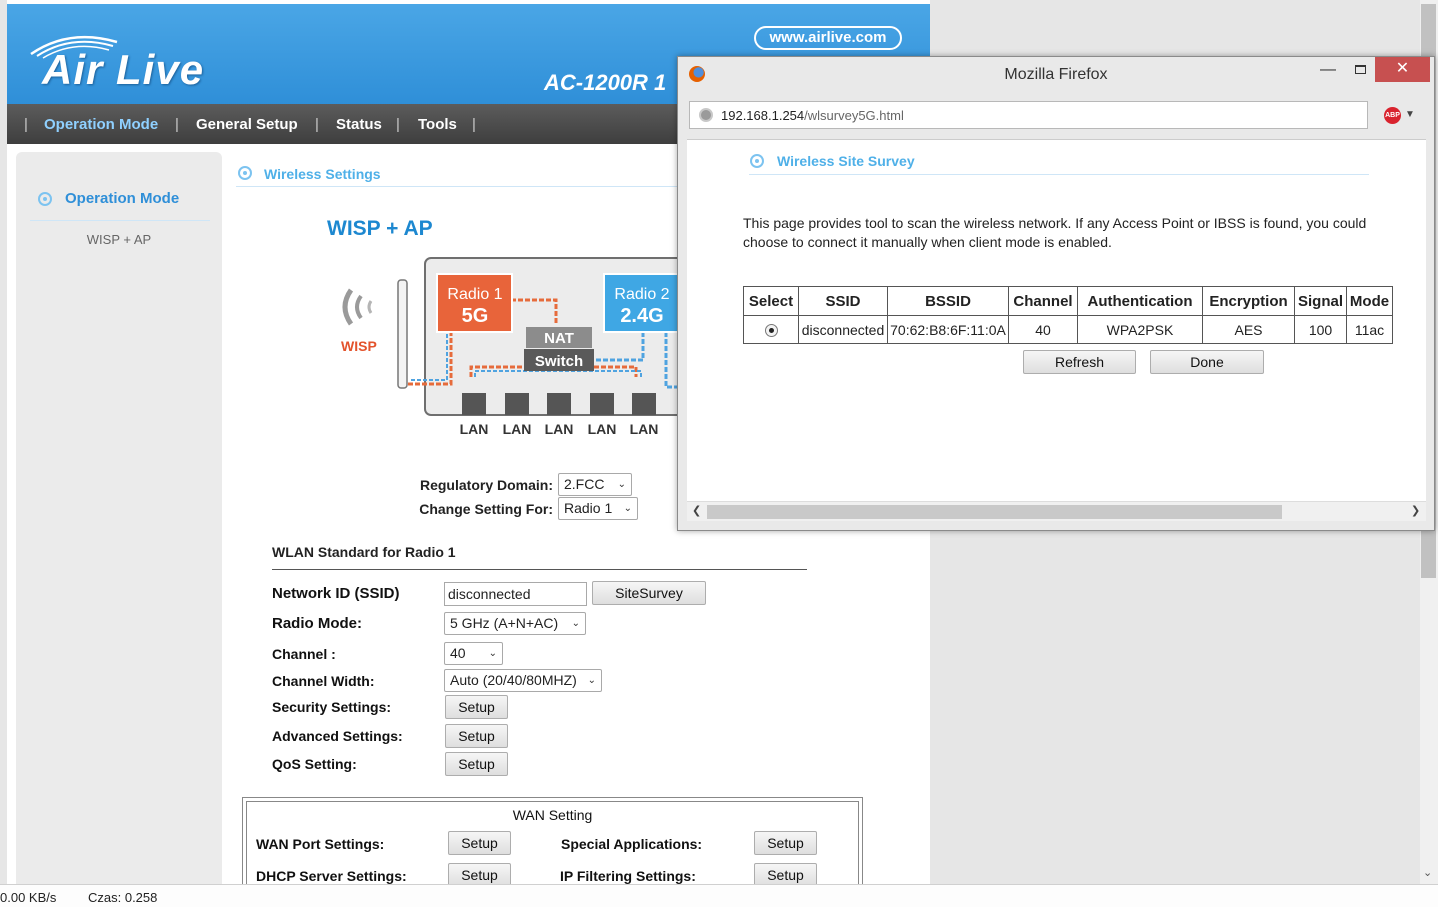  I want to click on security-setup-button: Setup, so click(476, 707).